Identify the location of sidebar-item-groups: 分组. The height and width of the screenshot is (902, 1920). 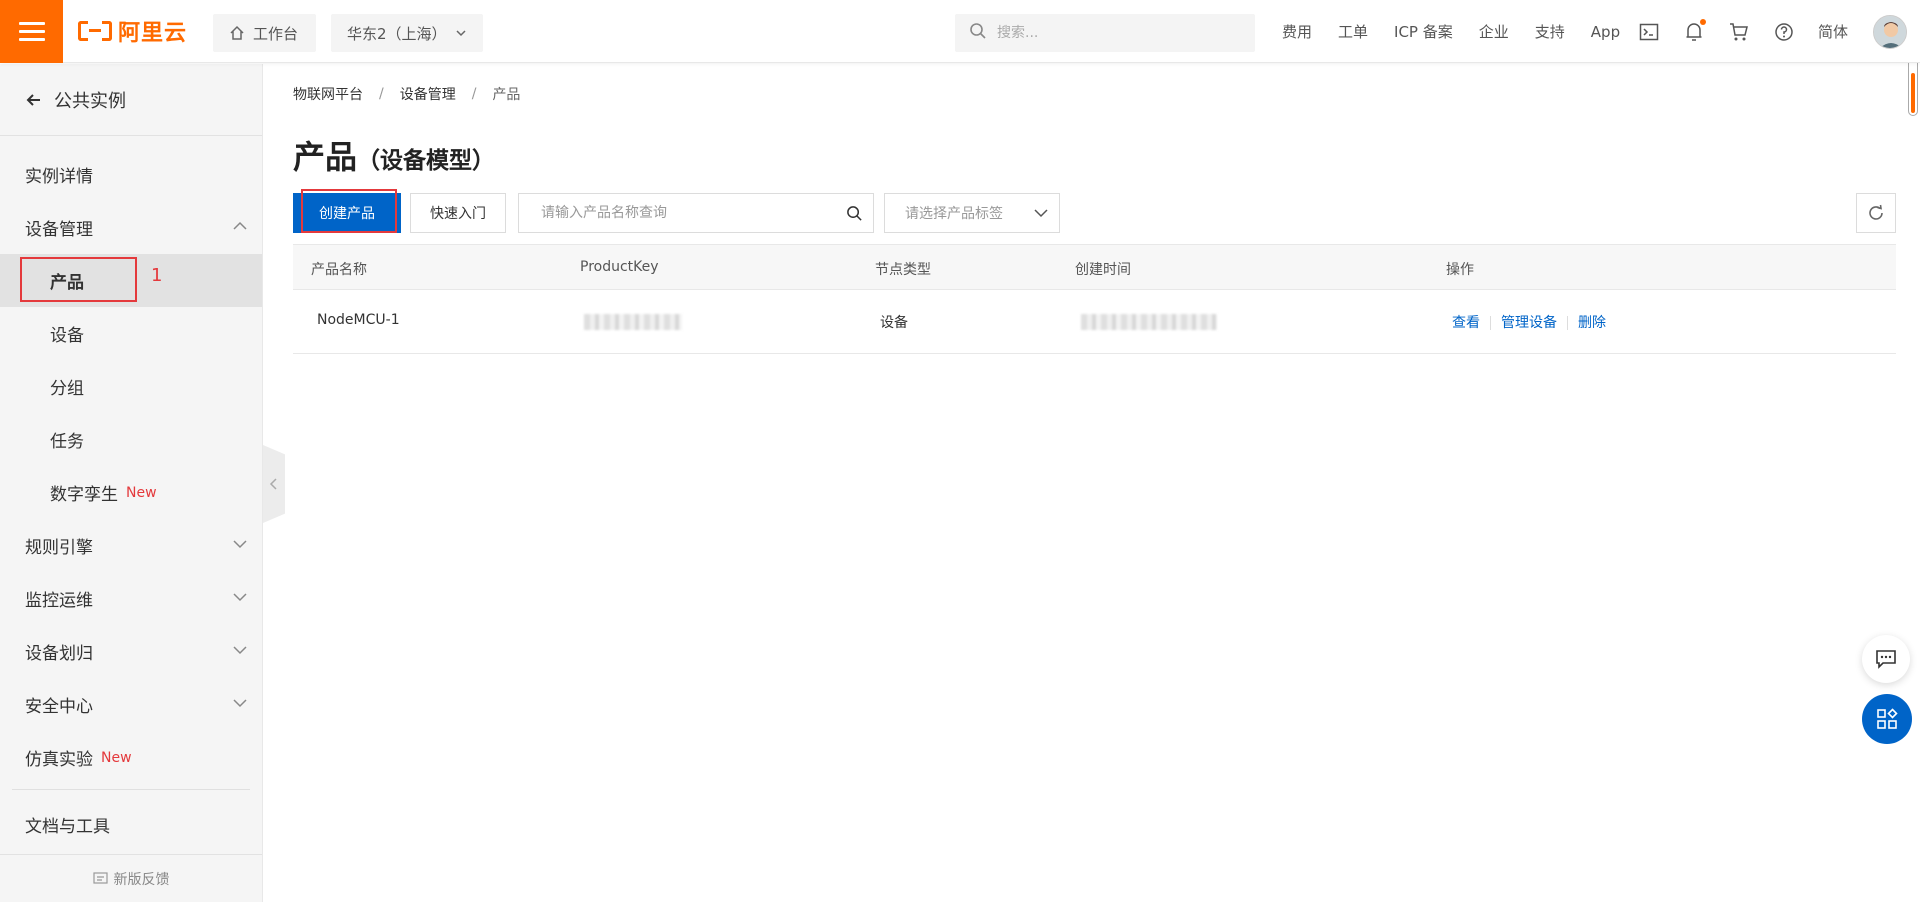
(131, 386).